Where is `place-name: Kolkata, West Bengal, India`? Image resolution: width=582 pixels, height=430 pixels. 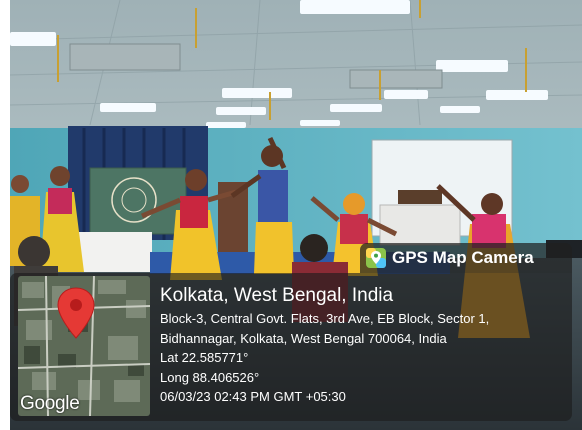 place-name: Kolkata, West Bengal, India is located at coordinates (277, 295).